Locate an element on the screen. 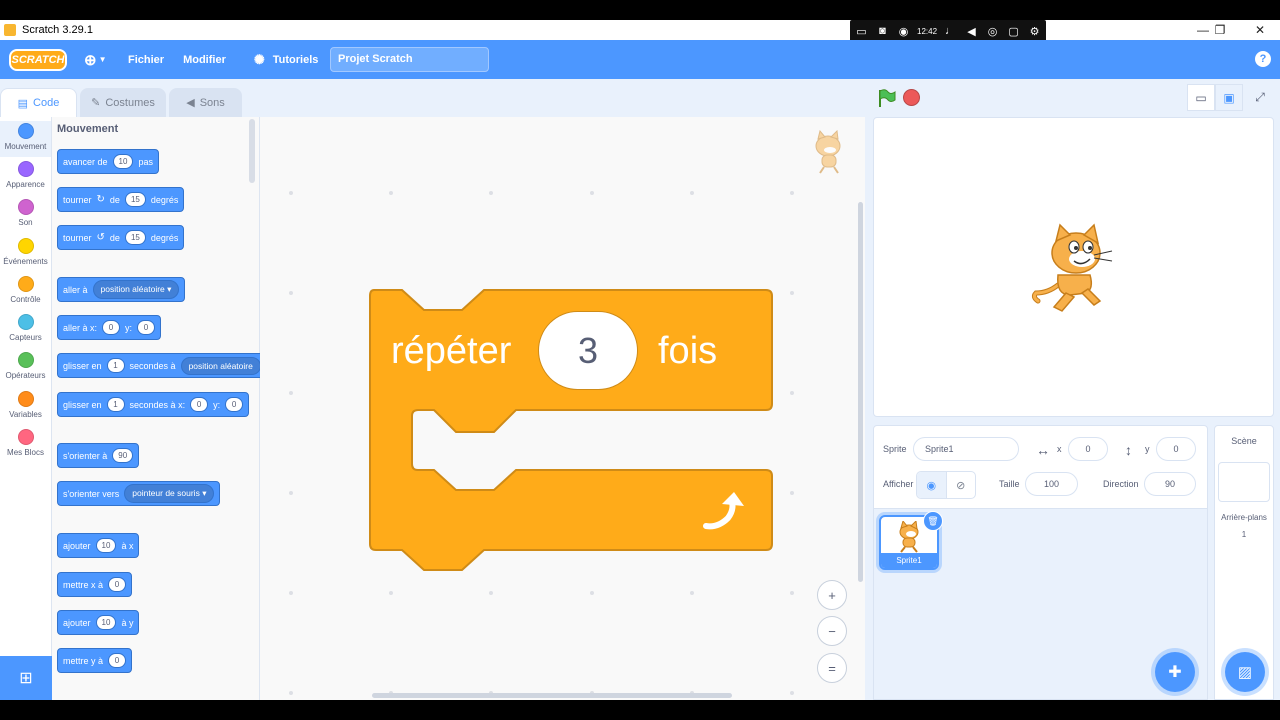 The width and height of the screenshot is (1280, 720). block-set-x: mettre x à 0 is located at coordinates (95, 584).